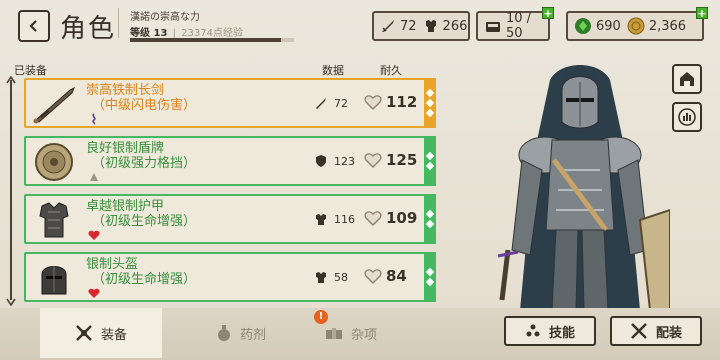 This screenshot has width=720, height=360. Describe the element at coordinates (455, 26) in the screenshot. I see `armor-value: 266` at that location.